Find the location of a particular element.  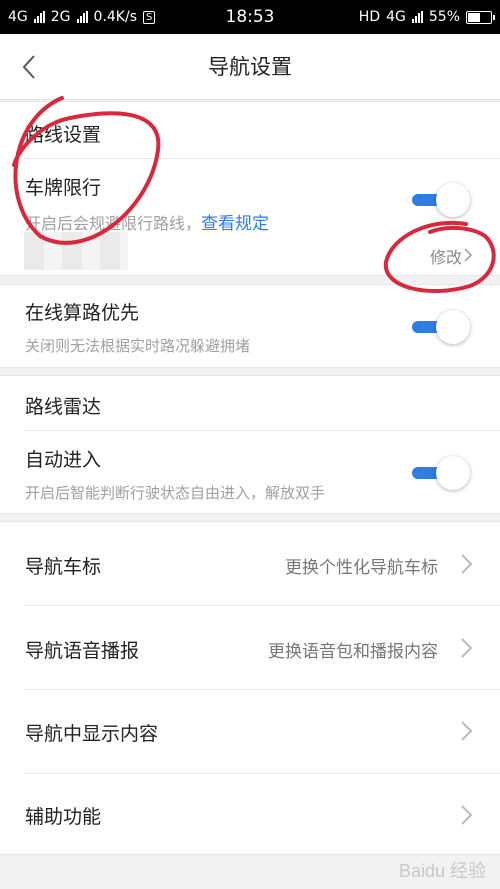

status-bar: 4G 2G 0.4K/s S 18:53 HD 4G 55% is located at coordinates (250, 17).